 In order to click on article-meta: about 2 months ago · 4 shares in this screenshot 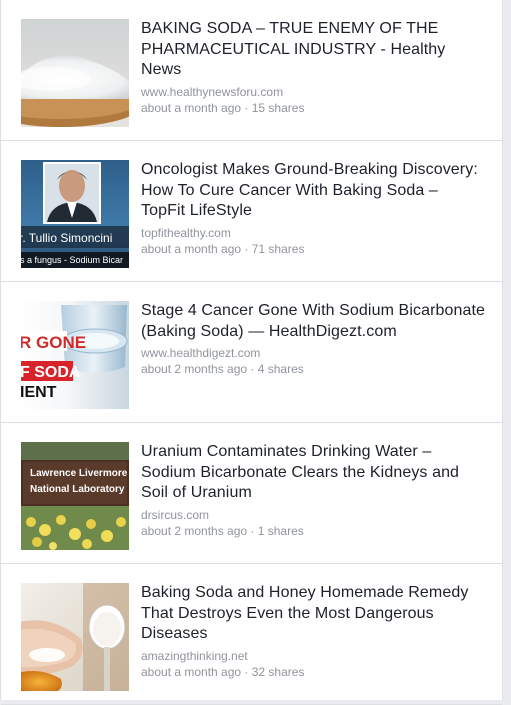, I will do `click(313, 369)`.